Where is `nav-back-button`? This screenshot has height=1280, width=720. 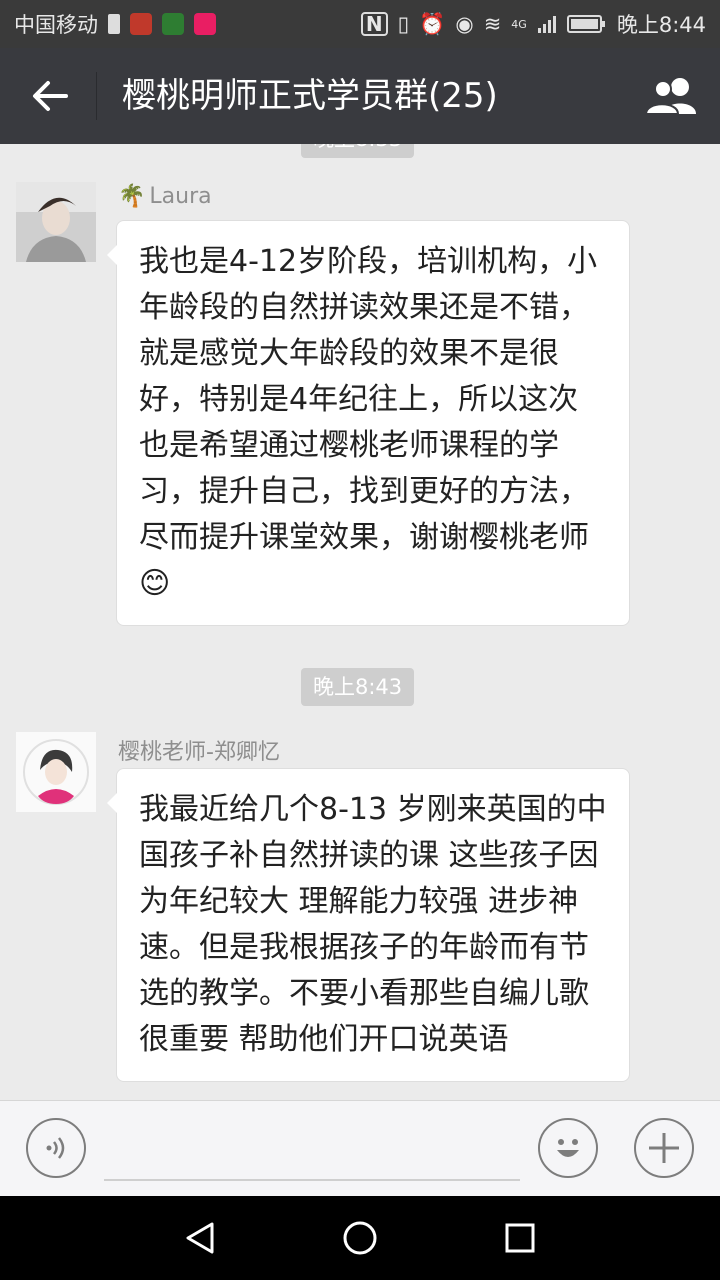 nav-back-button is located at coordinates (200, 1238).